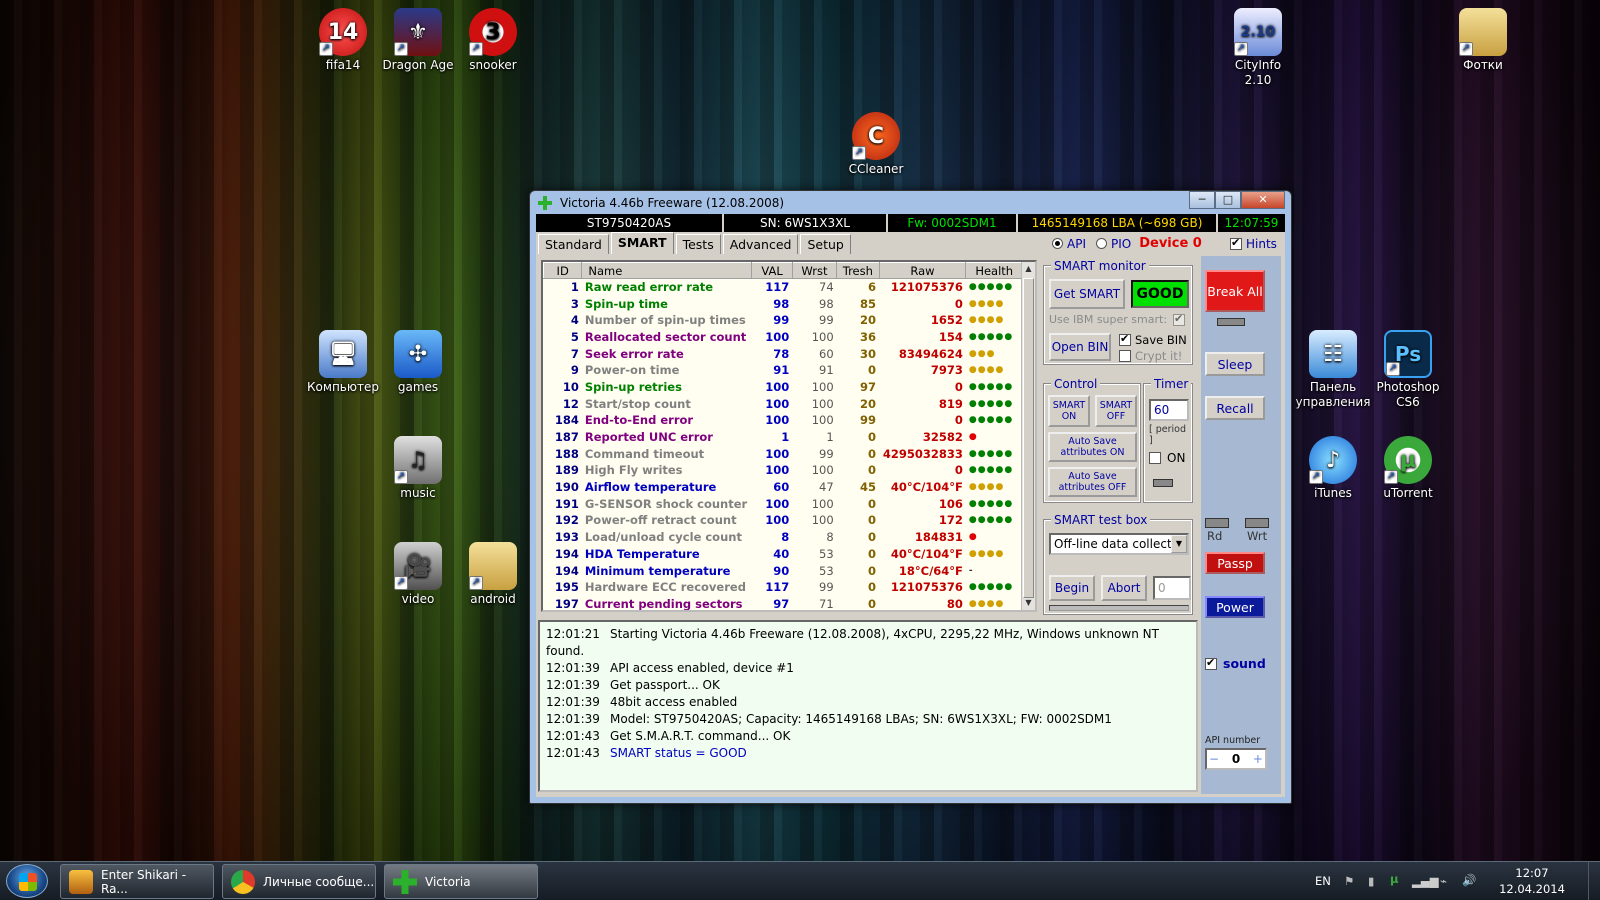 This screenshot has width=1600, height=900. Describe the element at coordinates (1259, 759) in the screenshot. I see `increment-icon: +` at that location.